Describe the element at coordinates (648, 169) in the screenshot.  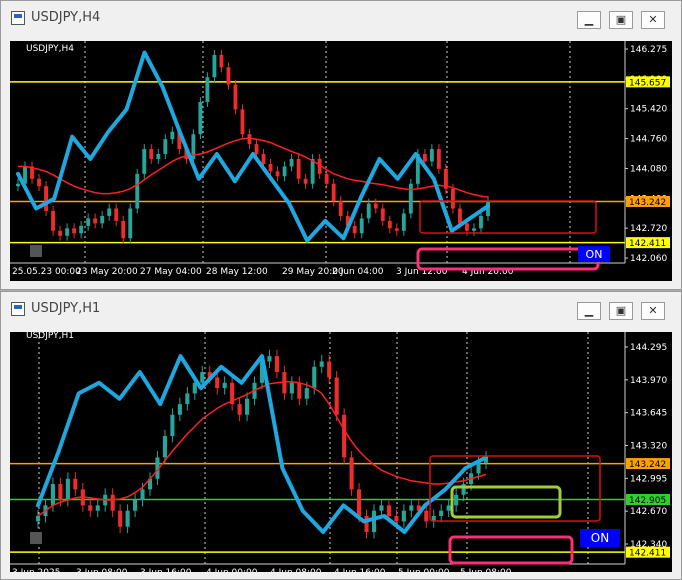
I see `price-tick-label: 144.080` at that location.